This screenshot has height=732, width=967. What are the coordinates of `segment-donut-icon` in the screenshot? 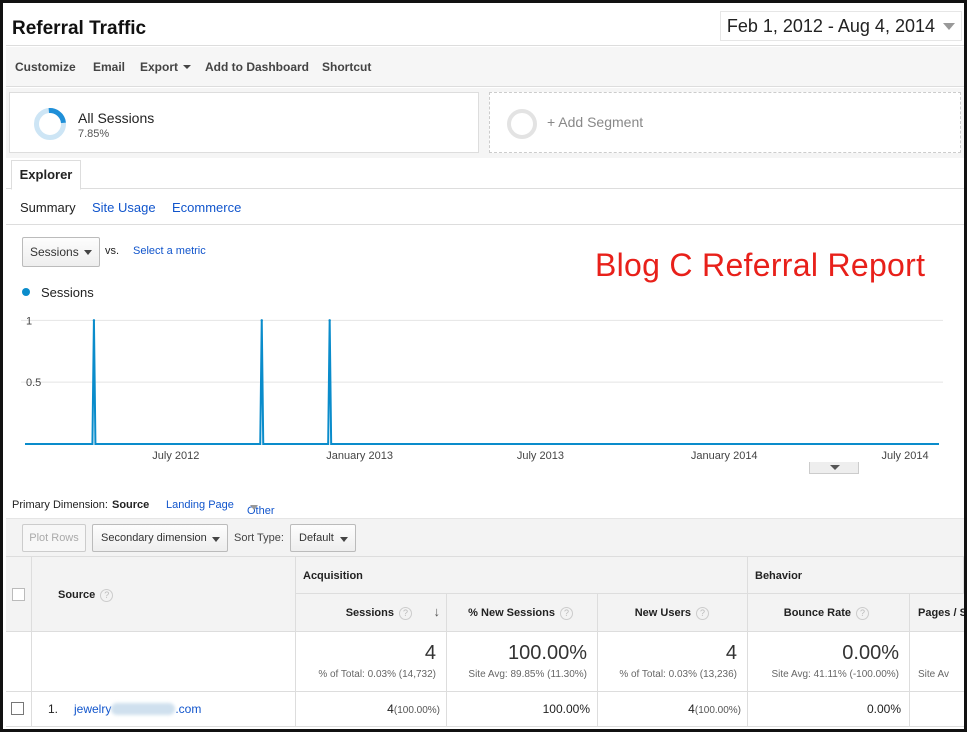 It's located at (50, 124).